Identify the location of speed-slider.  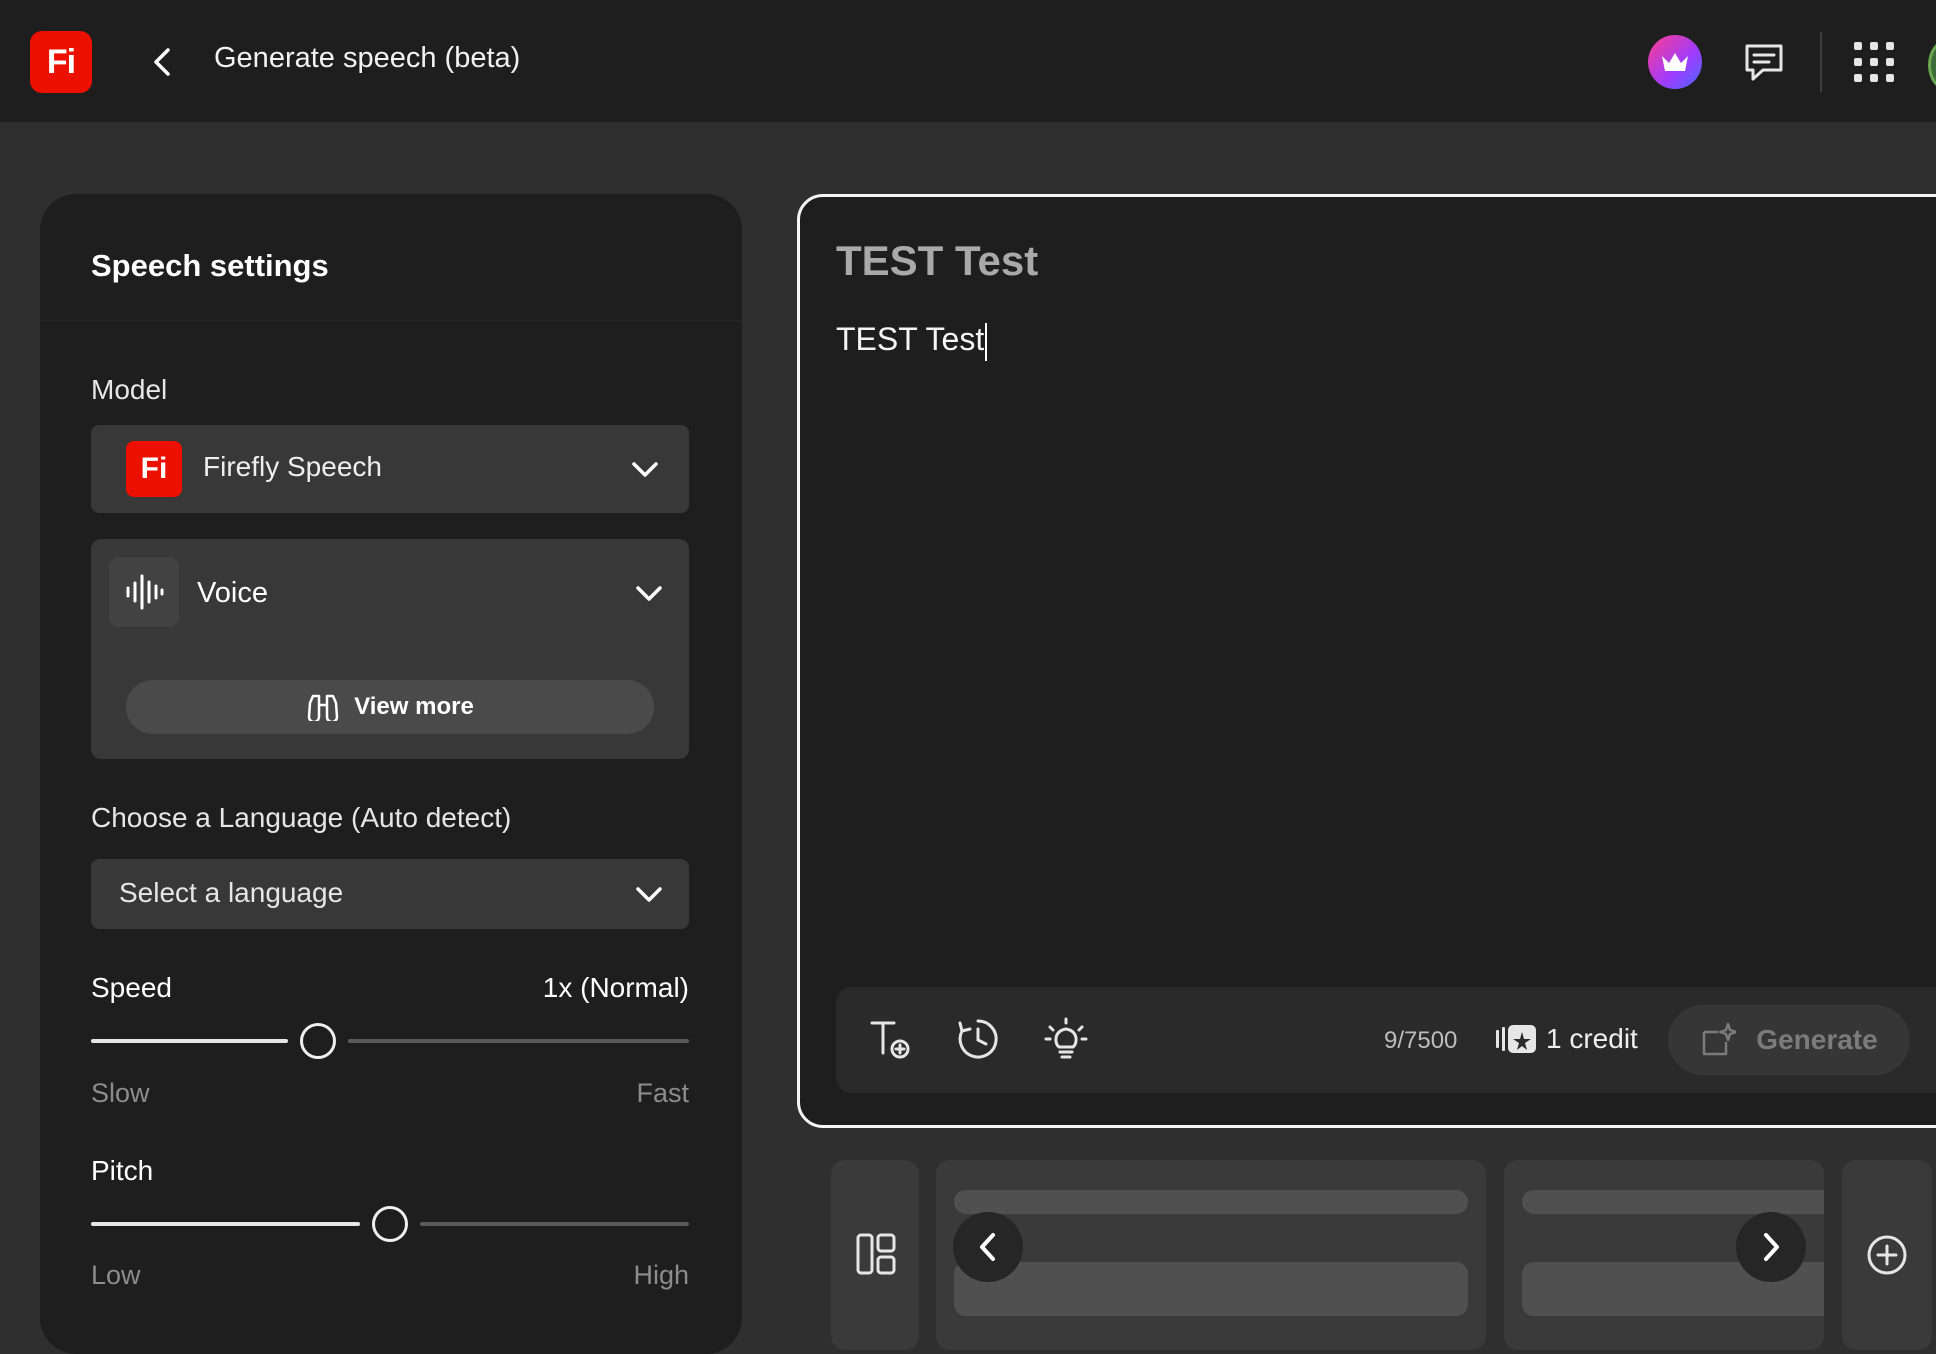
(390, 1041).